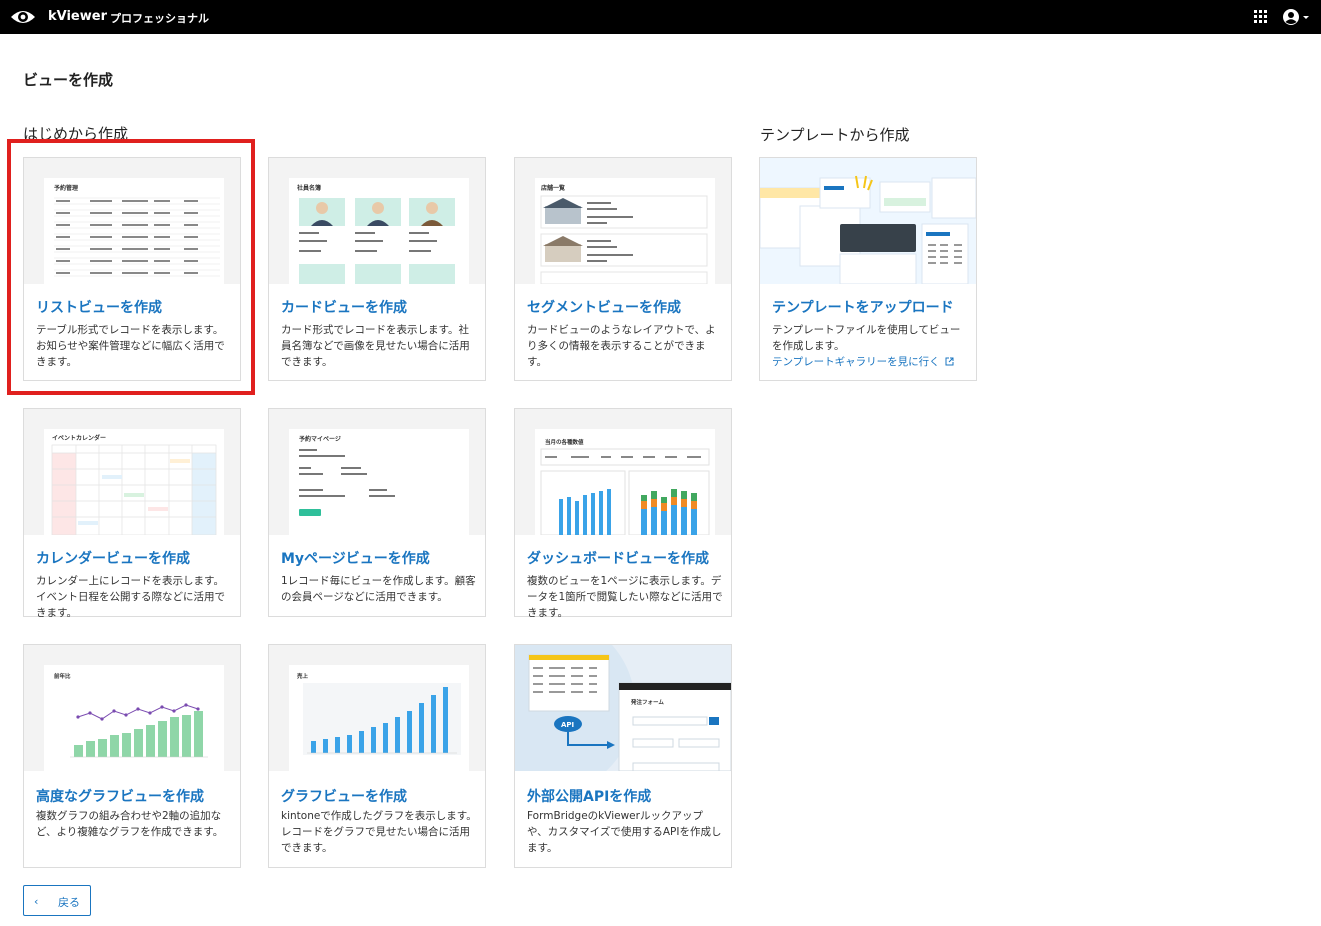  Describe the element at coordinates (76, 134) in the screenshot. I see `section-title-scratch: はじめから作成` at that location.